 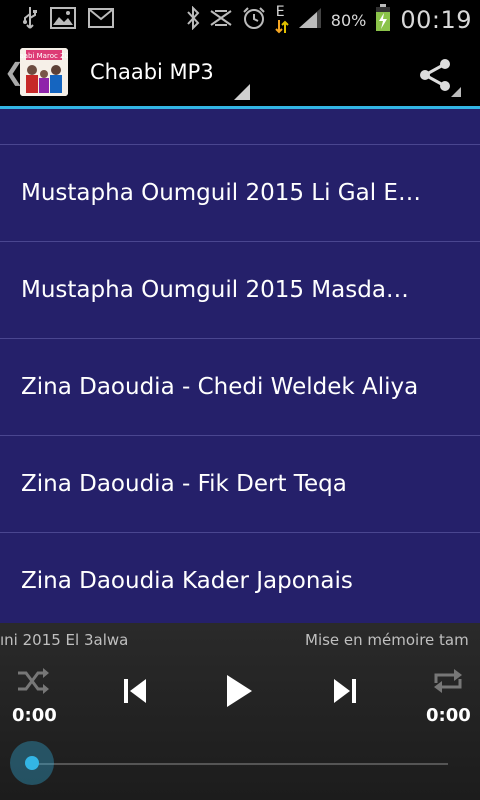 I want to click on previous-button, so click(x=135, y=693).